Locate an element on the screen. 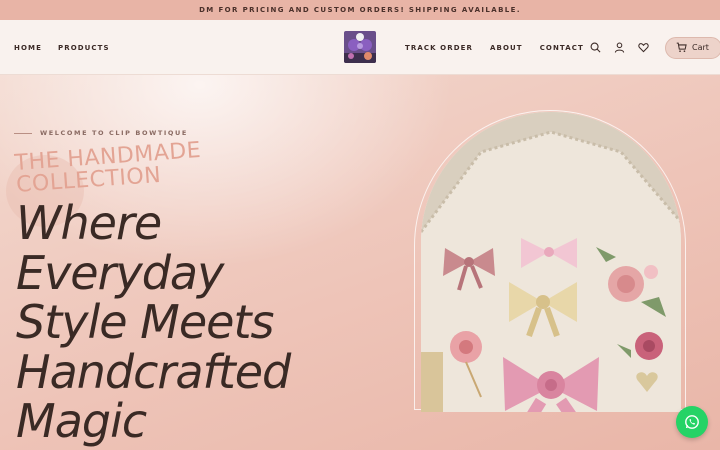 The image size is (720, 450). site-logo is located at coordinates (360, 47).